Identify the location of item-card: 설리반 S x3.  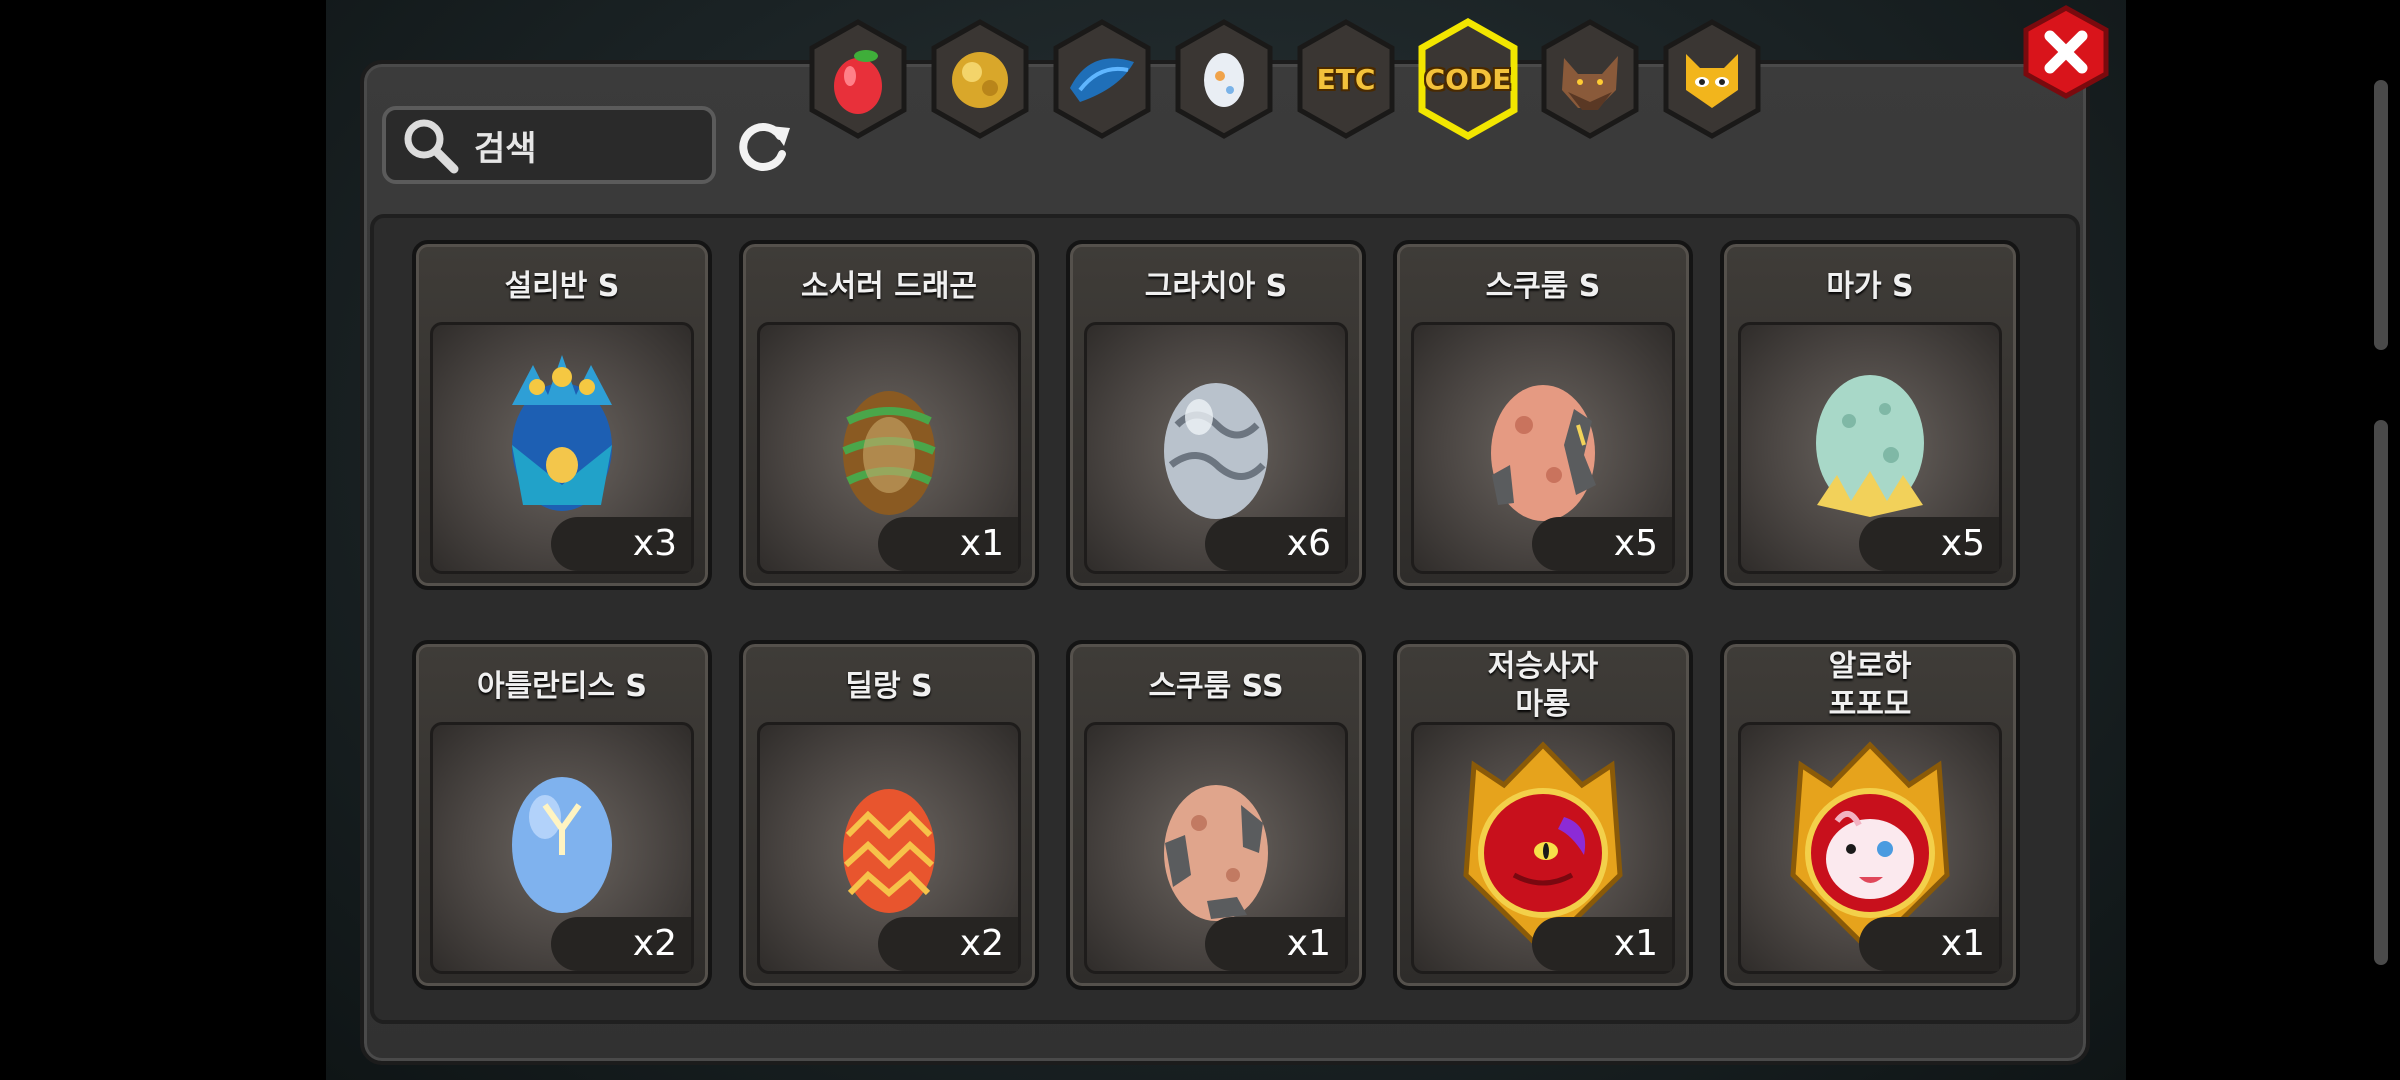
(562, 415).